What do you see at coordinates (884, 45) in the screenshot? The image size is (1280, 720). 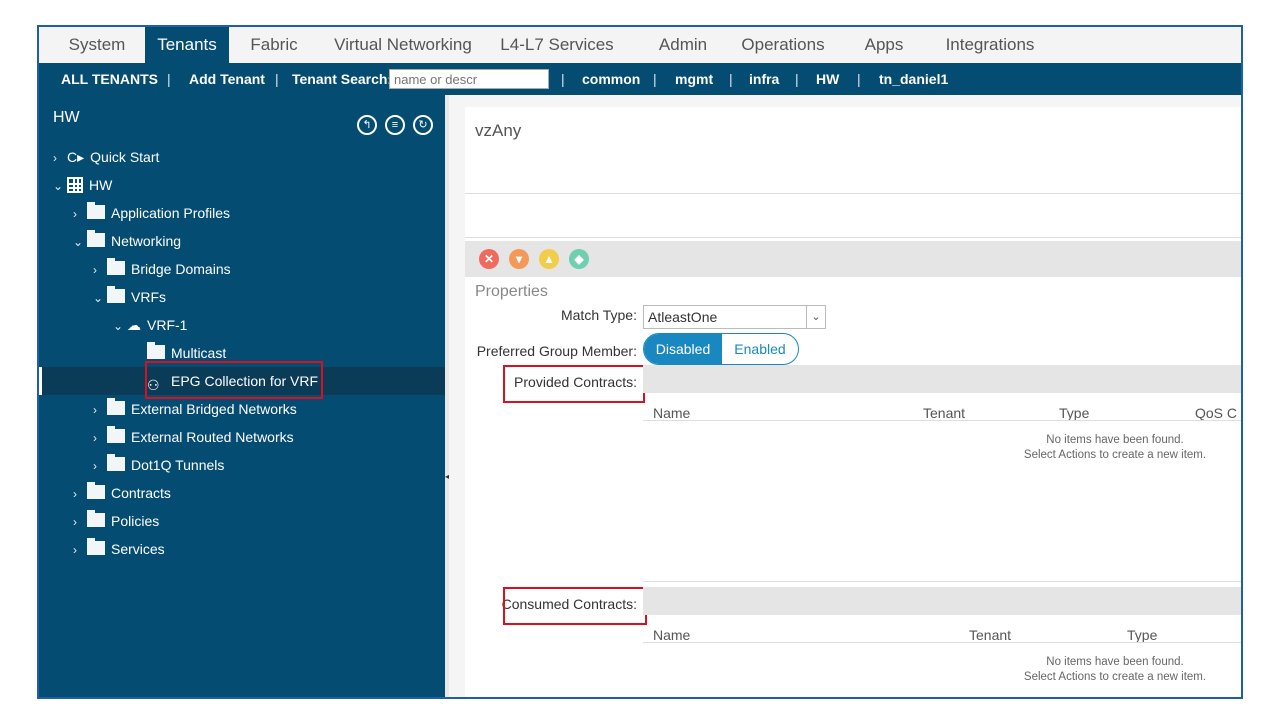 I see `tab-apps: Apps` at bounding box center [884, 45].